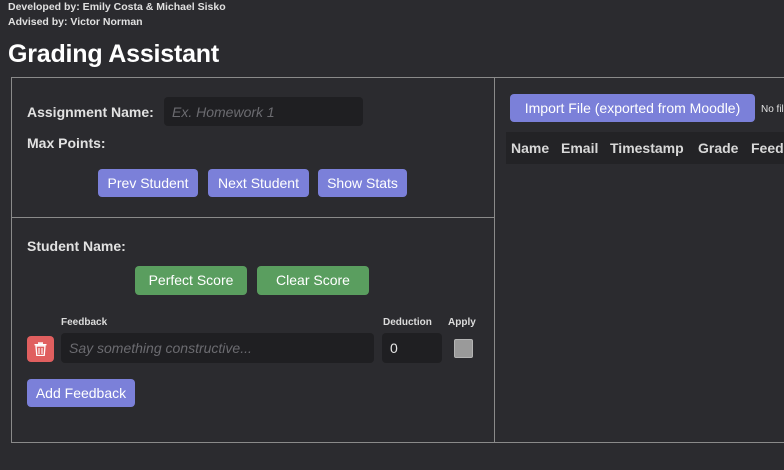 This screenshot has width=784, height=470. What do you see at coordinates (258, 183) in the screenshot?
I see `next-student-button: Next Student` at bounding box center [258, 183].